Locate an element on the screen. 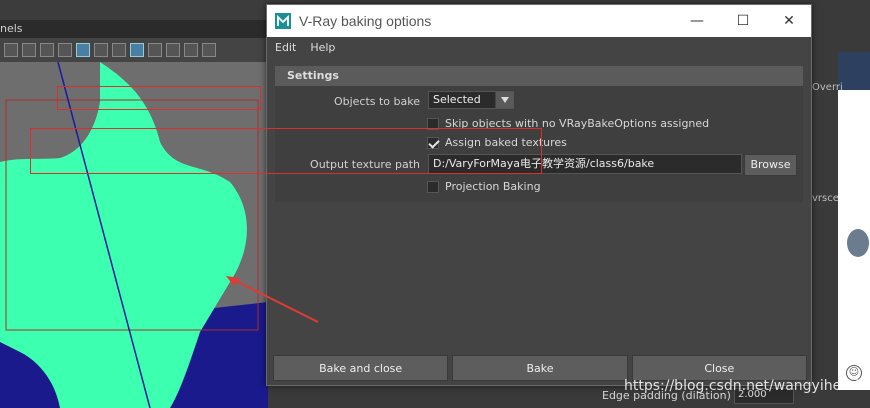 The width and height of the screenshot is (870, 408). annotation-arrow is located at coordinates (272, 299).